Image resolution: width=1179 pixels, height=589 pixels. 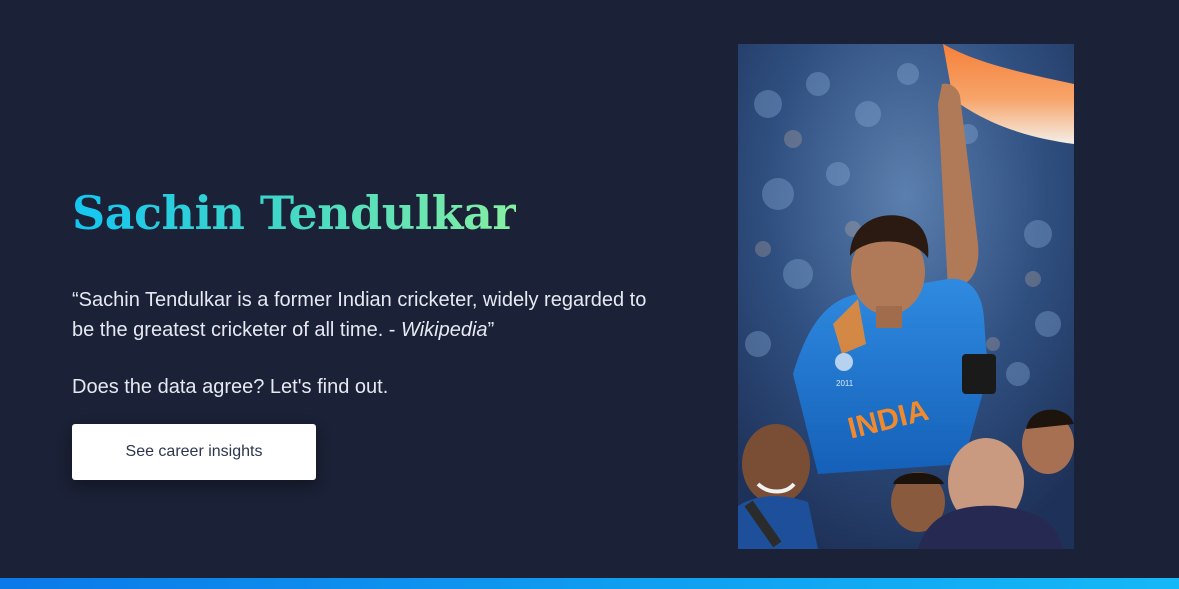 What do you see at coordinates (444, 330) in the screenshot?
I see `quote-source: Wikipedia` at bounding box center [444, 330].